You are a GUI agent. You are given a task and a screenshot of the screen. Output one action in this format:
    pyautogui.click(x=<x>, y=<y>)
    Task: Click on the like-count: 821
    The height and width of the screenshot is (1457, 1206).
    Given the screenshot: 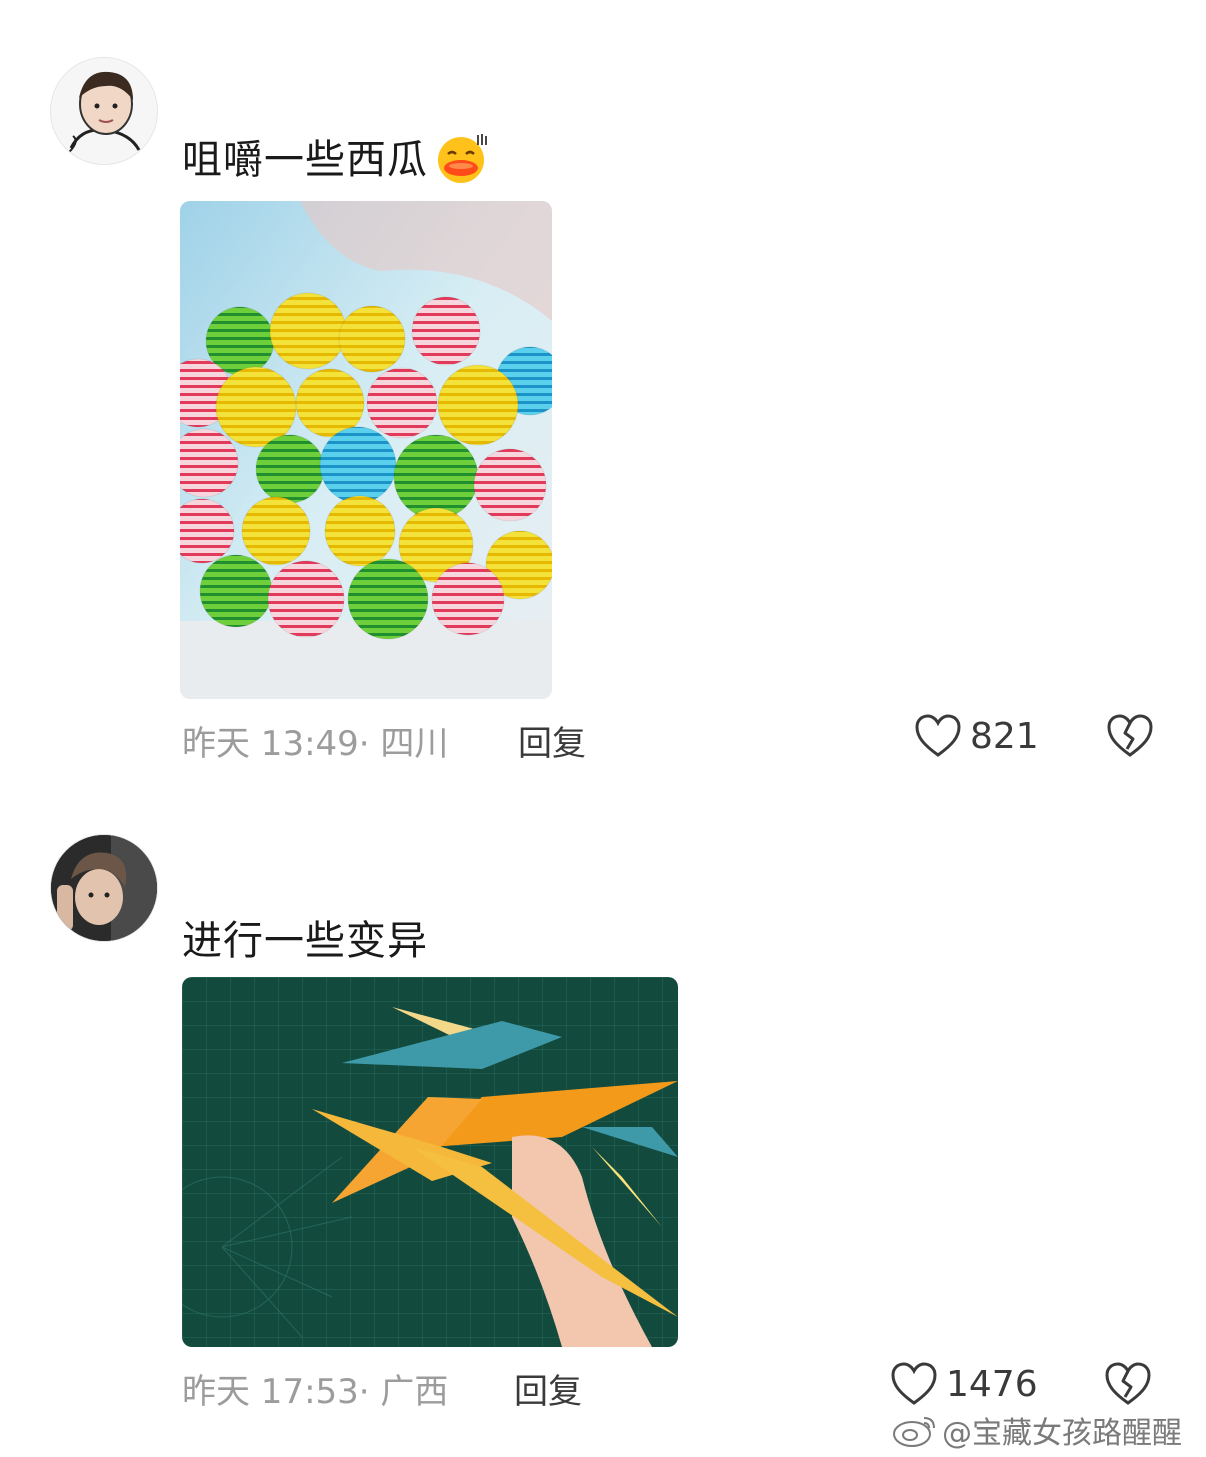 What is the action you would take?
    pyautogui.click(x=1004, y=736)
    